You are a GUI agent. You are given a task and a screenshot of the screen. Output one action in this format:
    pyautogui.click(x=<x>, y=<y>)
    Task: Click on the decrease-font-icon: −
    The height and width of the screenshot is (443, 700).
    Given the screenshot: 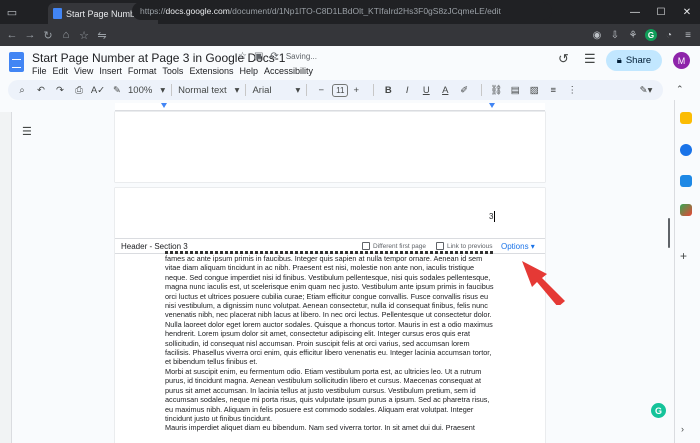 What is the action you would take?
    pyautogui.click(x=321, y=90)
    